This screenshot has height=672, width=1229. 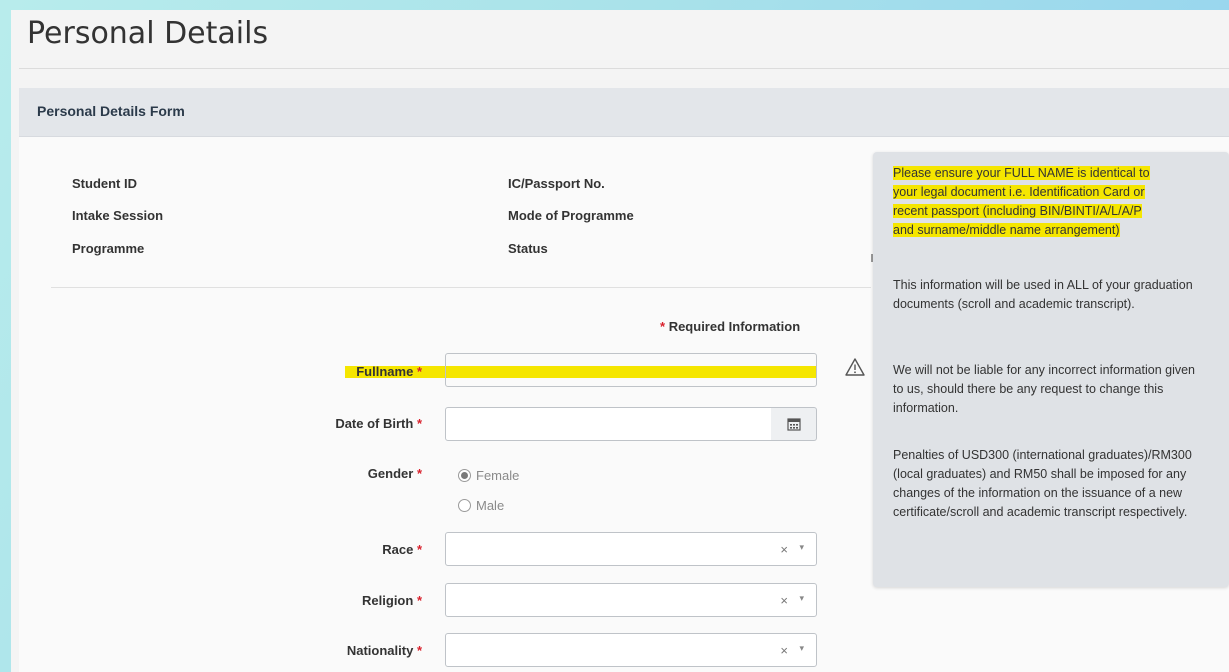 What do you see at coordinates (624, 112) in the screenshot?
I see `form-panel-header: Personal Details Form` at bounding box center [624, 112].